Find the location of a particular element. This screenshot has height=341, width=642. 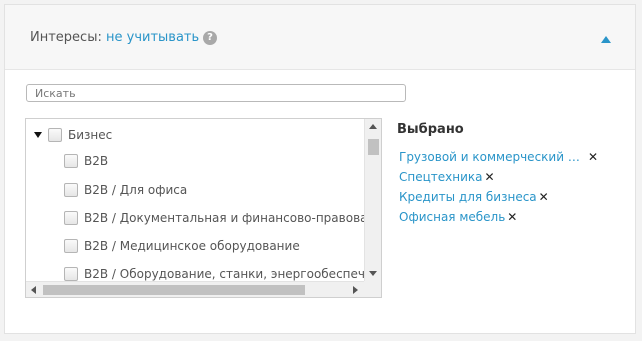

selected-item: Грузовой и коммерческий авто ✕ is located at coordinates (498, 157).